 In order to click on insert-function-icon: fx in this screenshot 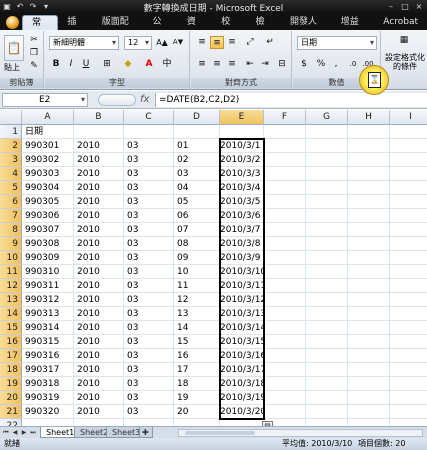, I will do `click(144, 100)`.